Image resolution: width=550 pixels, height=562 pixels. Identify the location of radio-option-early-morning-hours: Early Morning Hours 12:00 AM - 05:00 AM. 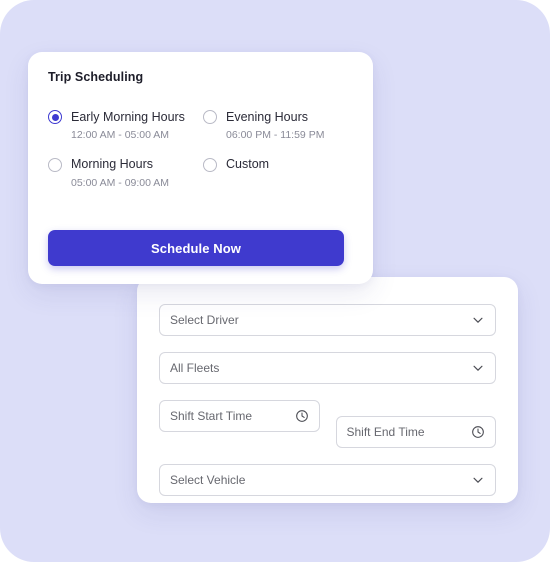
(125, 125).